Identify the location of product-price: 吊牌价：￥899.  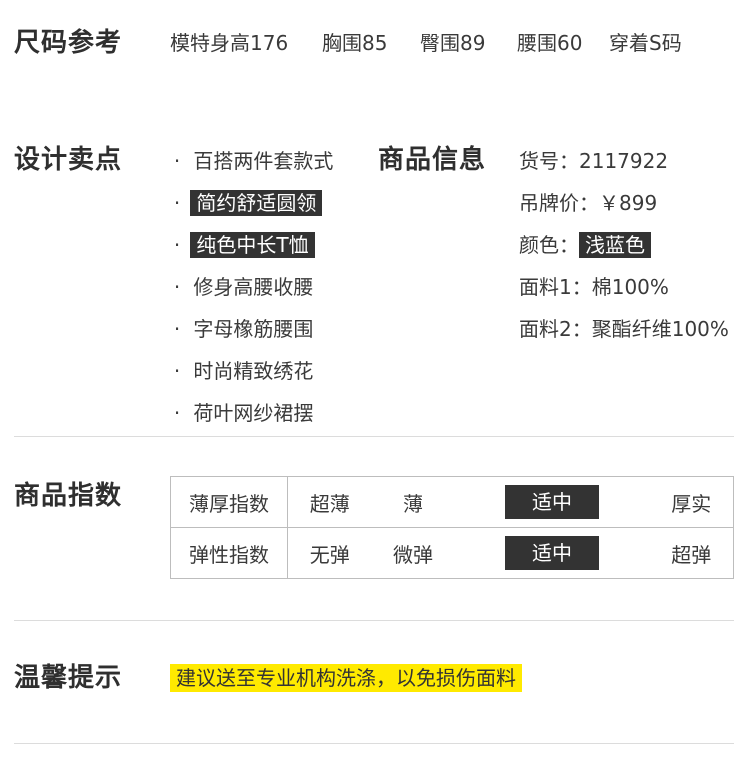
(588, 201).